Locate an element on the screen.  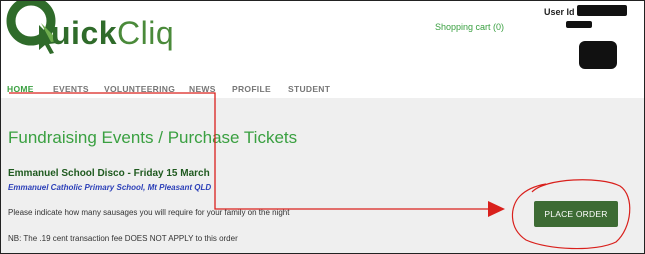
logo-wordmark-main: uick is located at coordinates (84, 33).